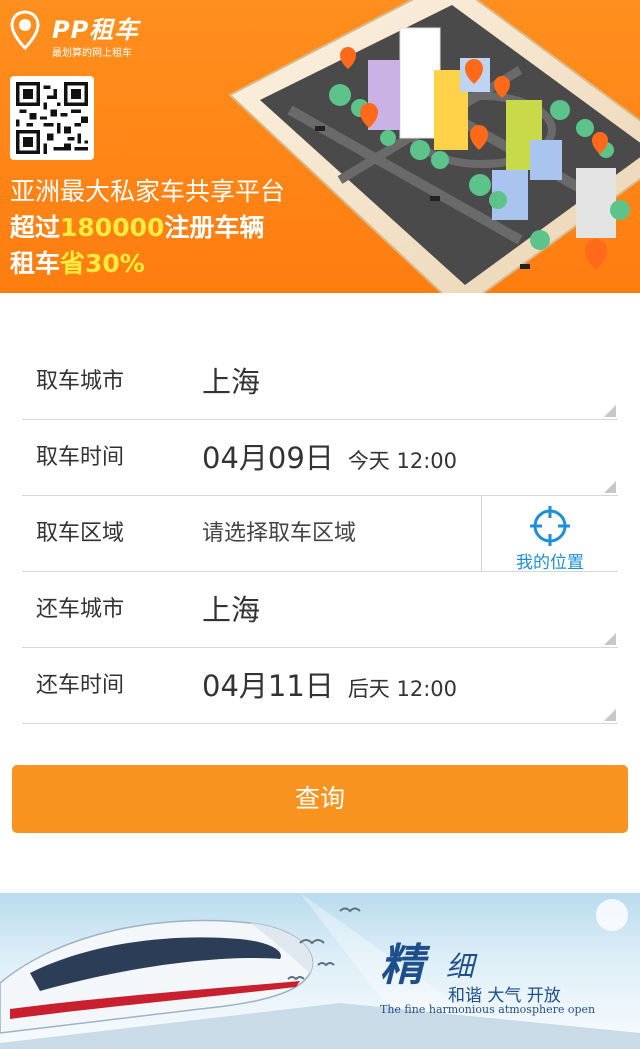 The image size is (640, 1049). I want to click on app-logo: PP租车 最划算的网上租车, so click(88, 32).